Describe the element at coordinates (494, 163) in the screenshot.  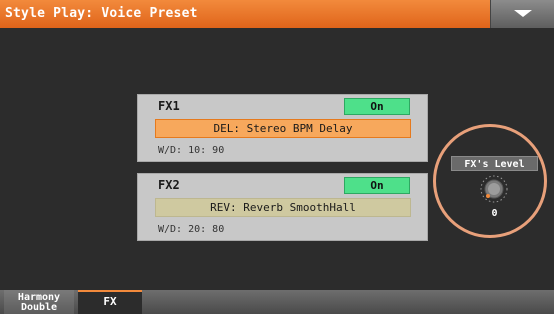
I see `fx-level-label: FX's Level` at that location.